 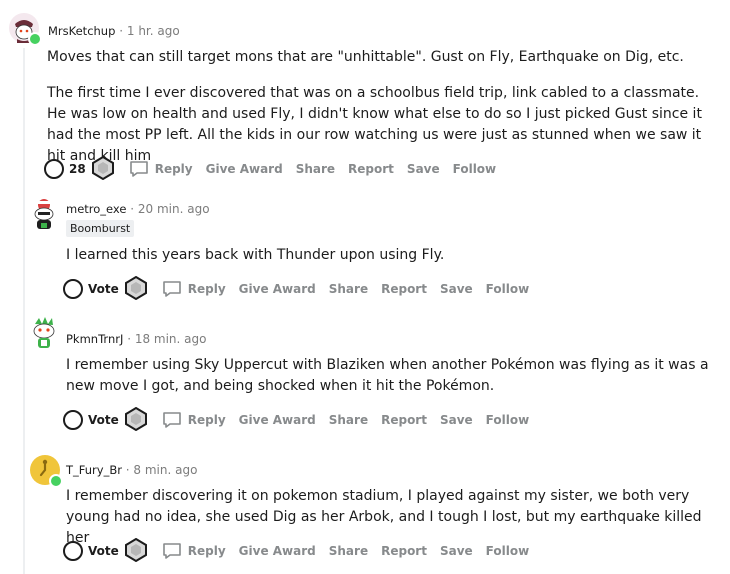 I want to click on timestamp: · 18 min. ago, so click(x=166, y=339).